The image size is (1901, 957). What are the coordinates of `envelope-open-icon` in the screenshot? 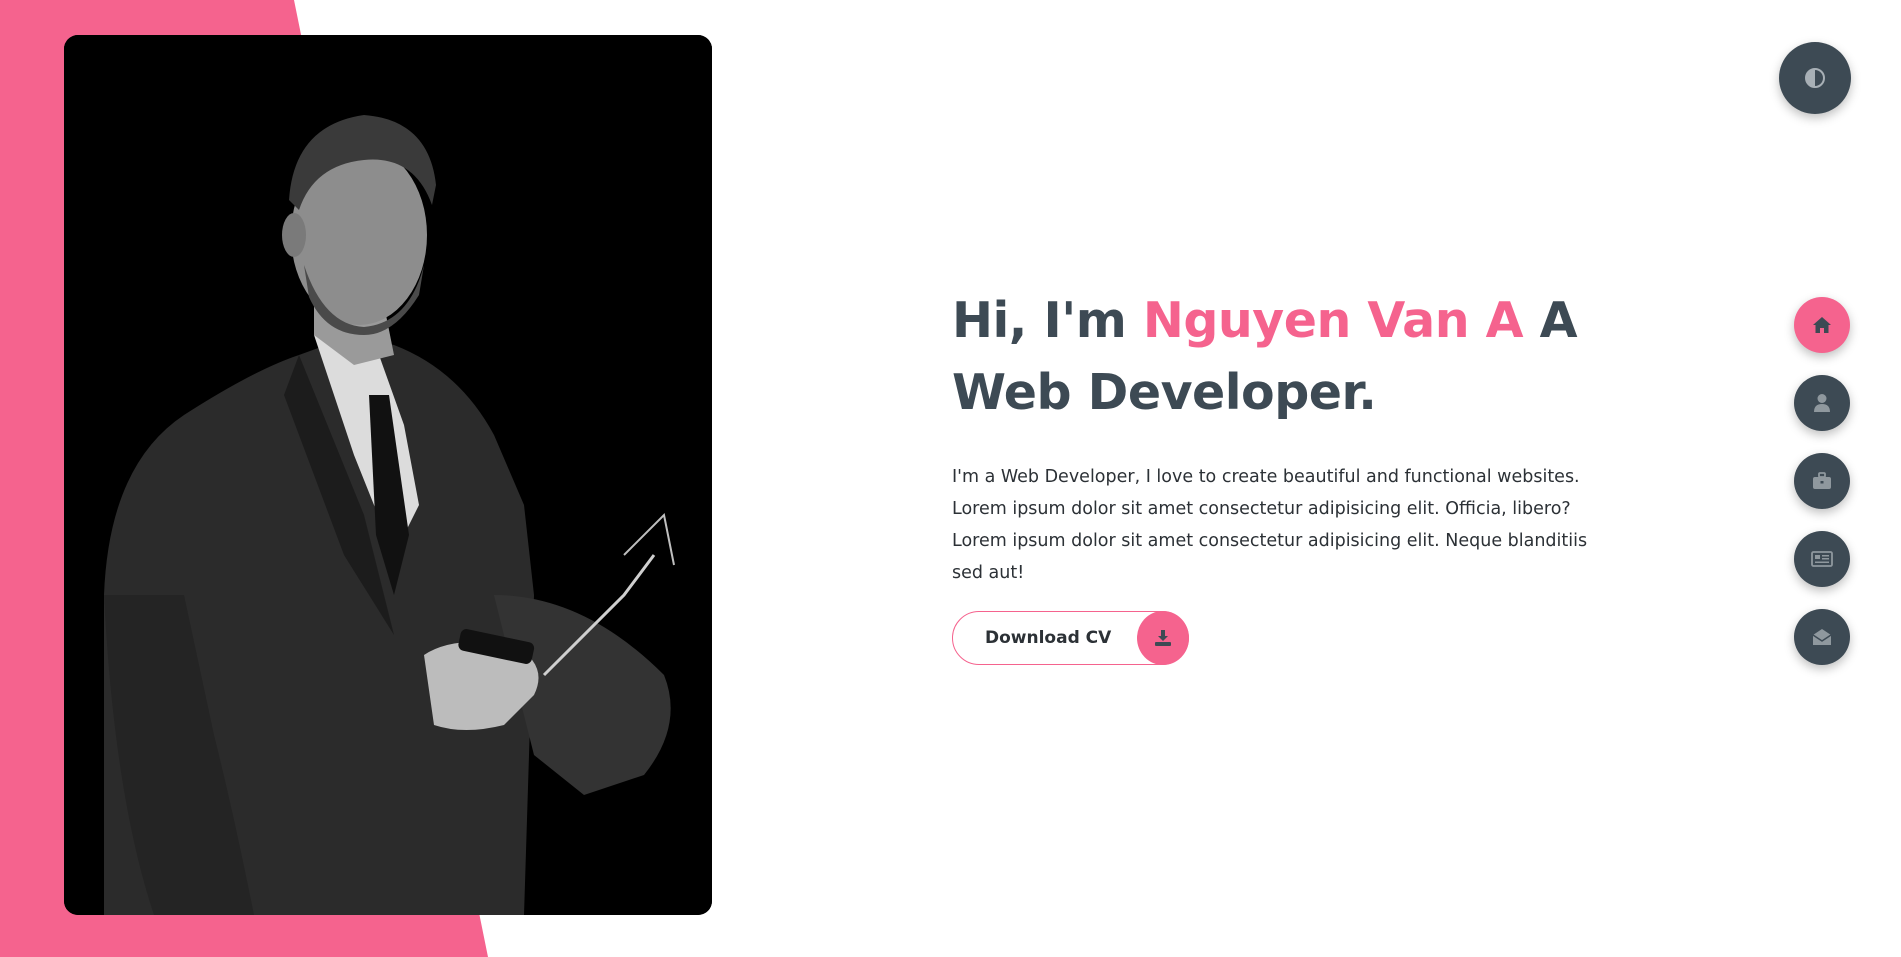 It's located at (1822, 637).